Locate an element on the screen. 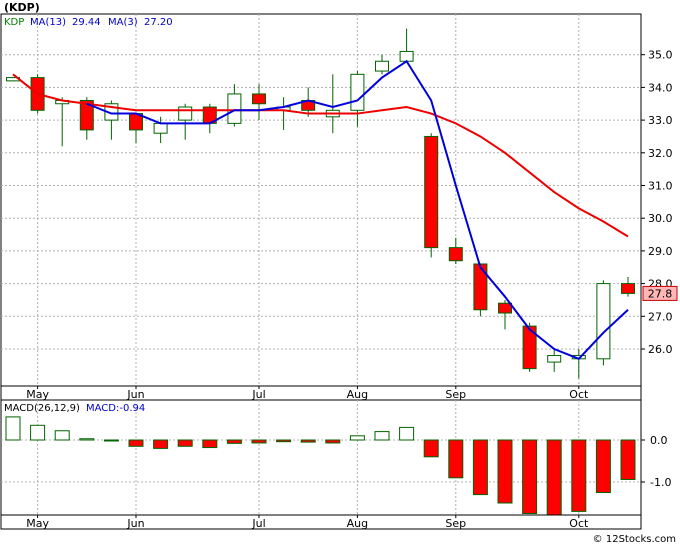 This screenshot has width=680, height=546. macd-x-tick-label: Oct is located at coordinates (579, 523).